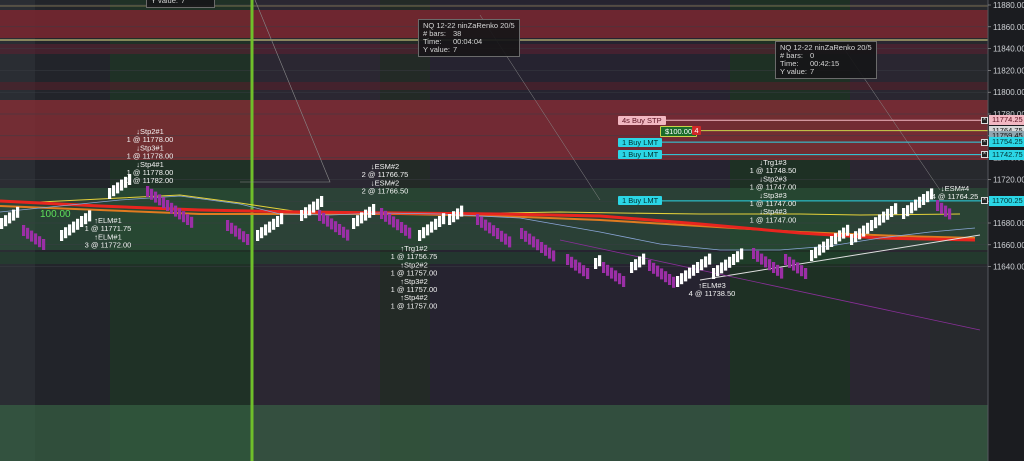  Describe the element at coordinates (494, 433) in the screenshot. I see `support-zone` at that location.